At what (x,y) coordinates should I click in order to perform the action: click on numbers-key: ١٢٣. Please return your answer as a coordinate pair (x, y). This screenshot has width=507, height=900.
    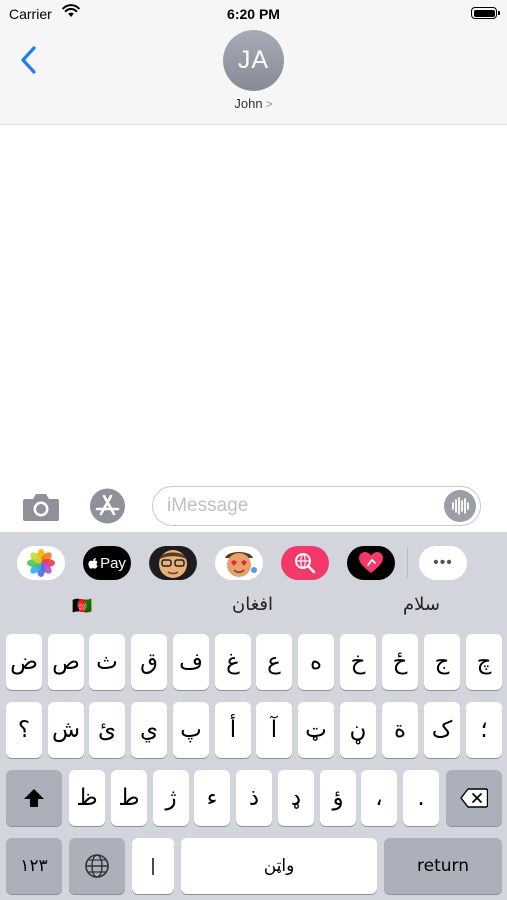
    Looking at the image, I should click on (34, 866).